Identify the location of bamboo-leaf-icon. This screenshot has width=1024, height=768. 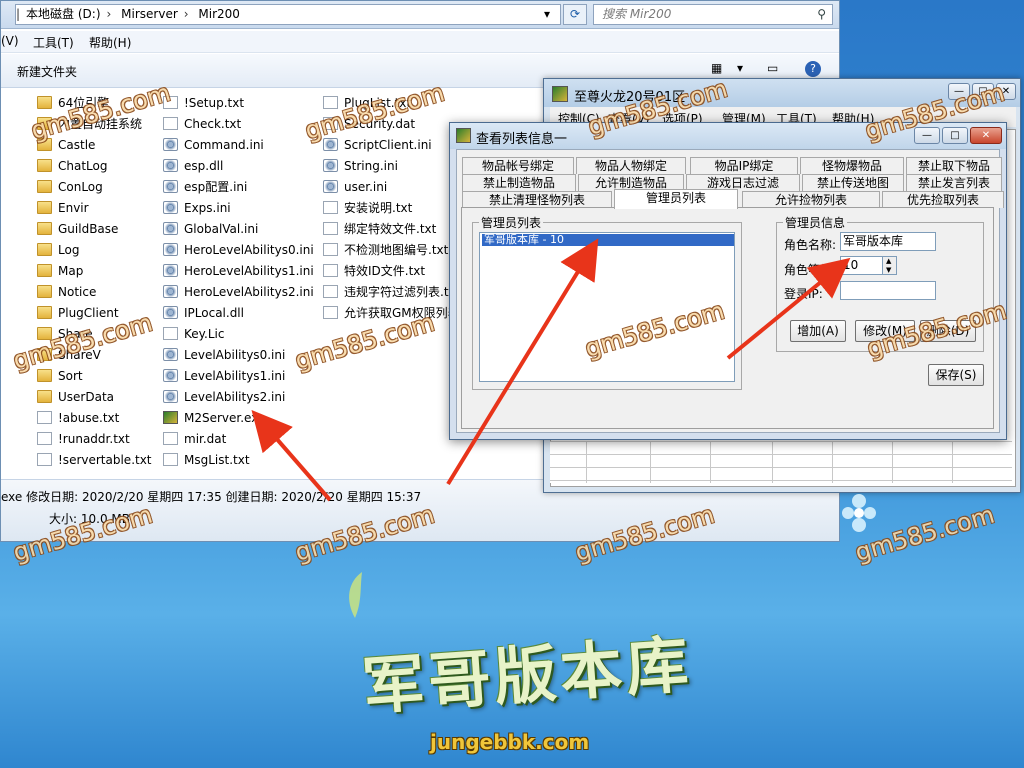
(355, 595).